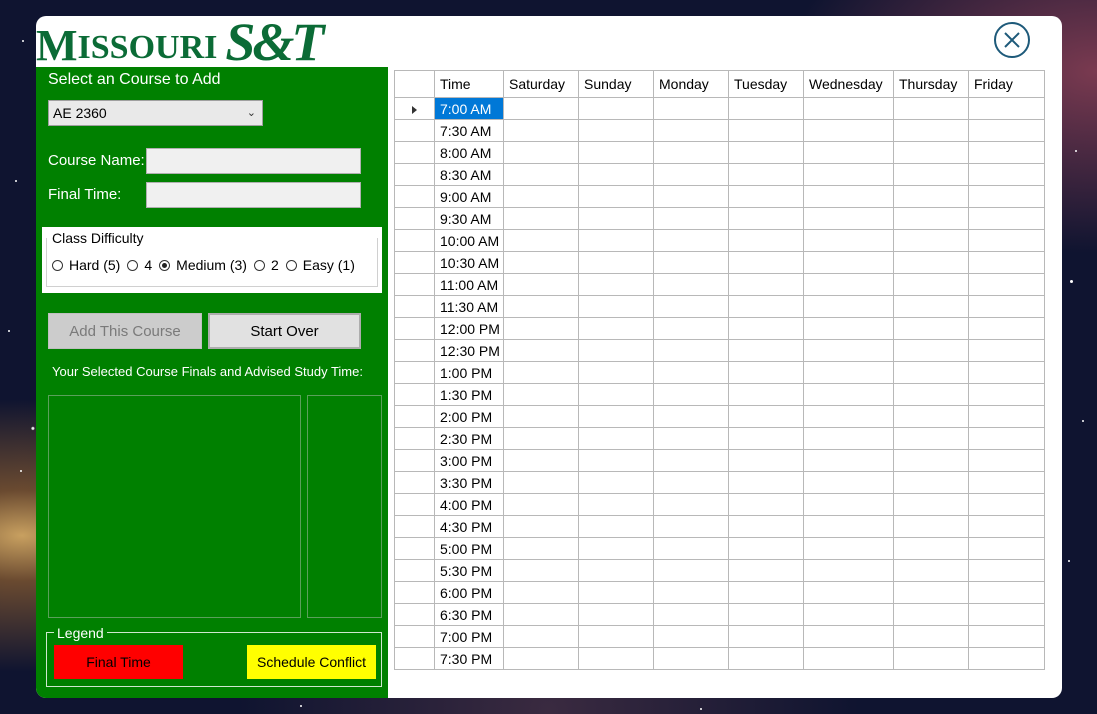 This screenshot has width=1097, height=714. I want to click on time-cell: 8:30 AM, so click(469, 174).